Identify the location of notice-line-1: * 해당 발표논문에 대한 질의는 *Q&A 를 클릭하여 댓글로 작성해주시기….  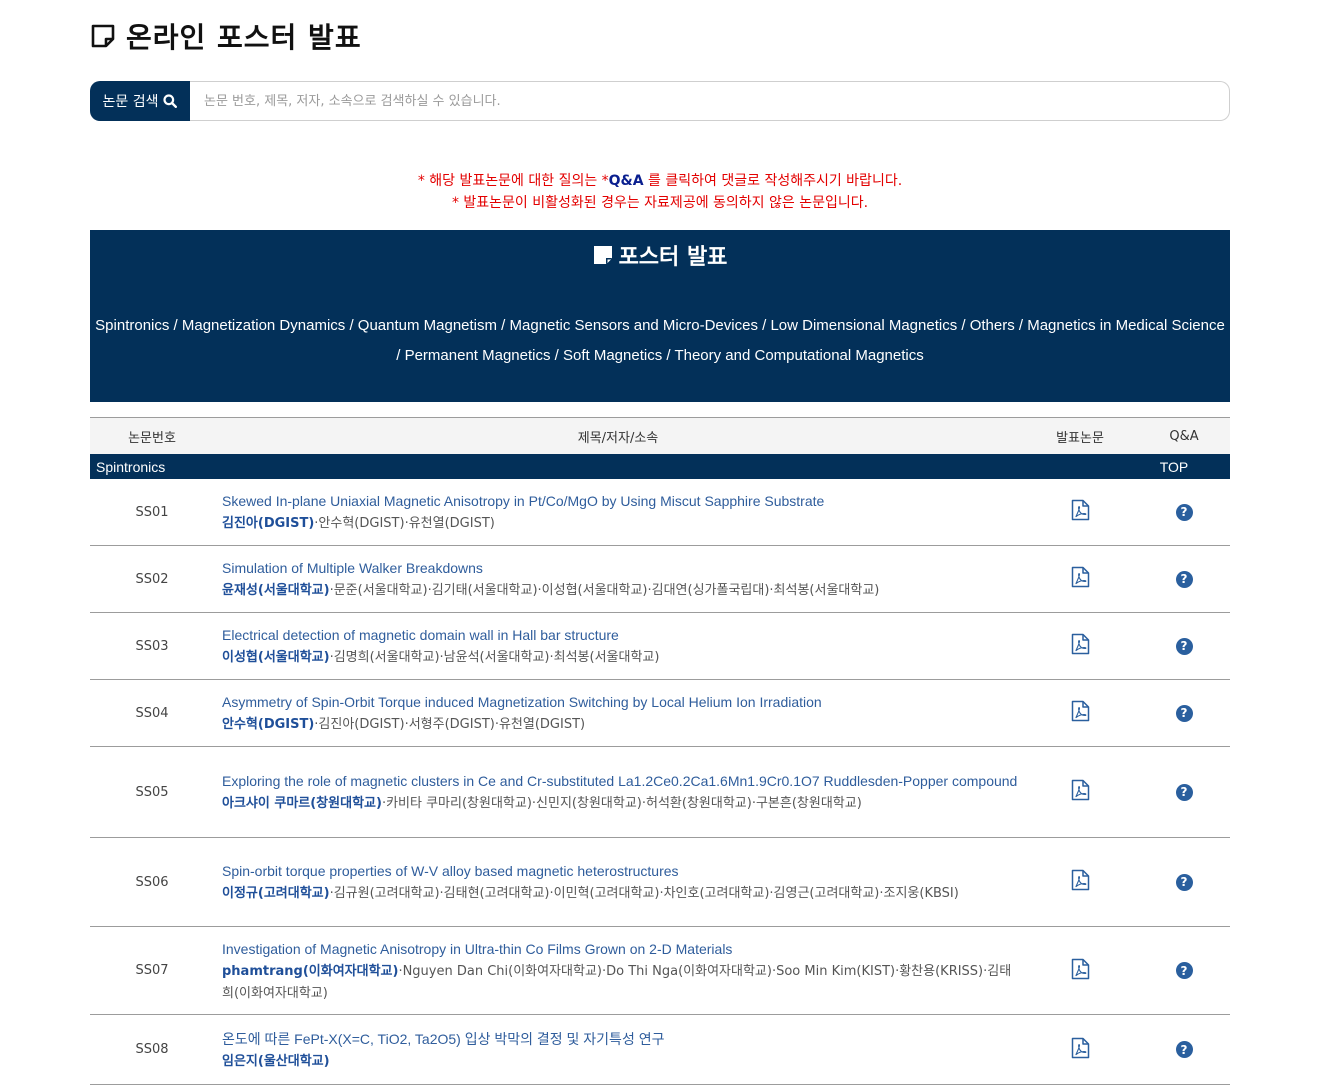
(660, 181).